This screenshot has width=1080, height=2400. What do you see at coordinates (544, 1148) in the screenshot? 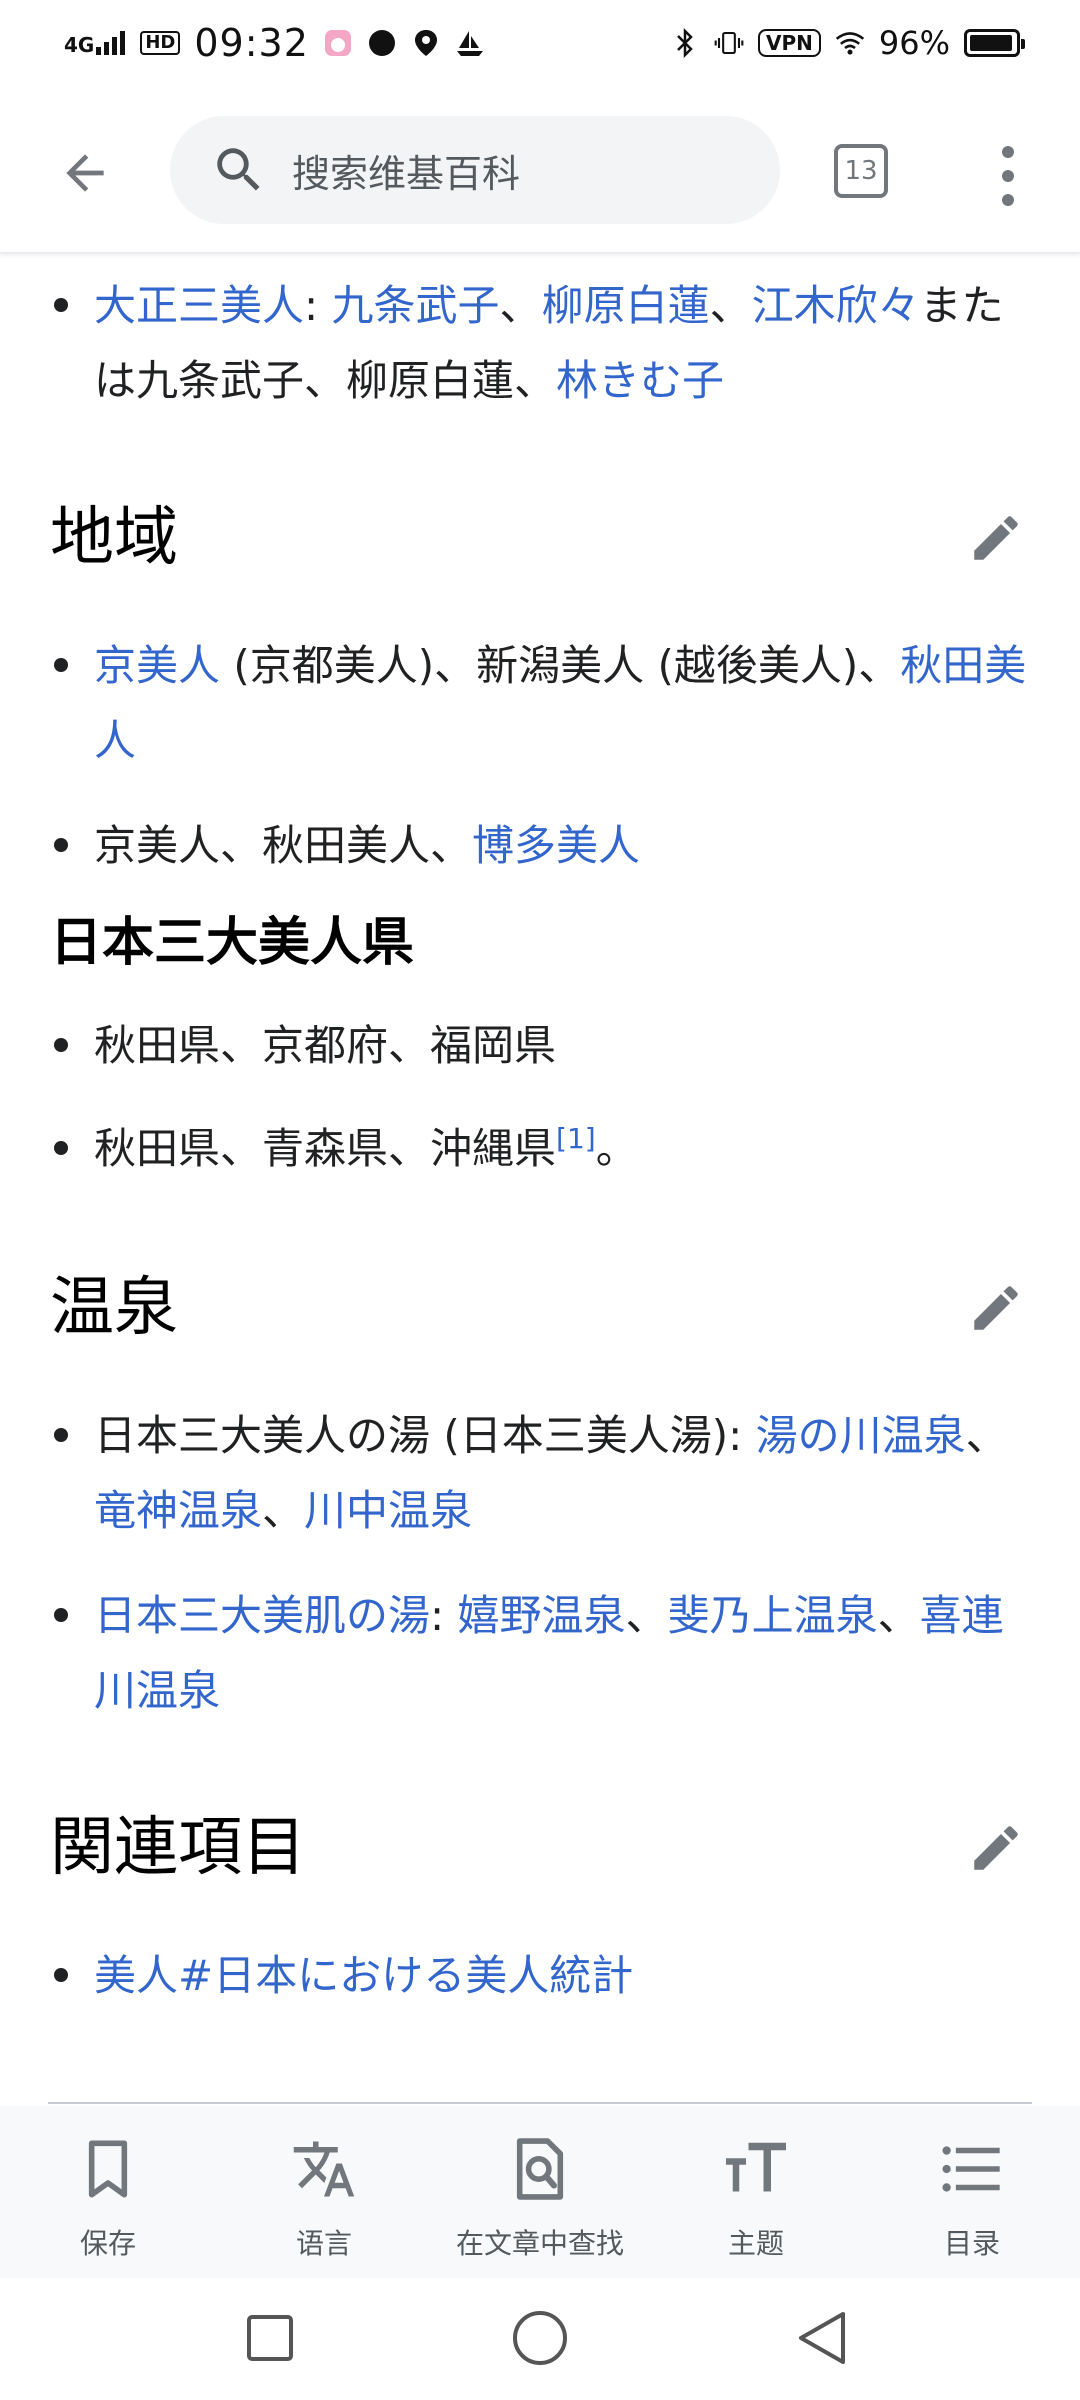
I see `list-item: 秋田県、青森県、沖縄県[1]。` at bounding box center [544, 1148].